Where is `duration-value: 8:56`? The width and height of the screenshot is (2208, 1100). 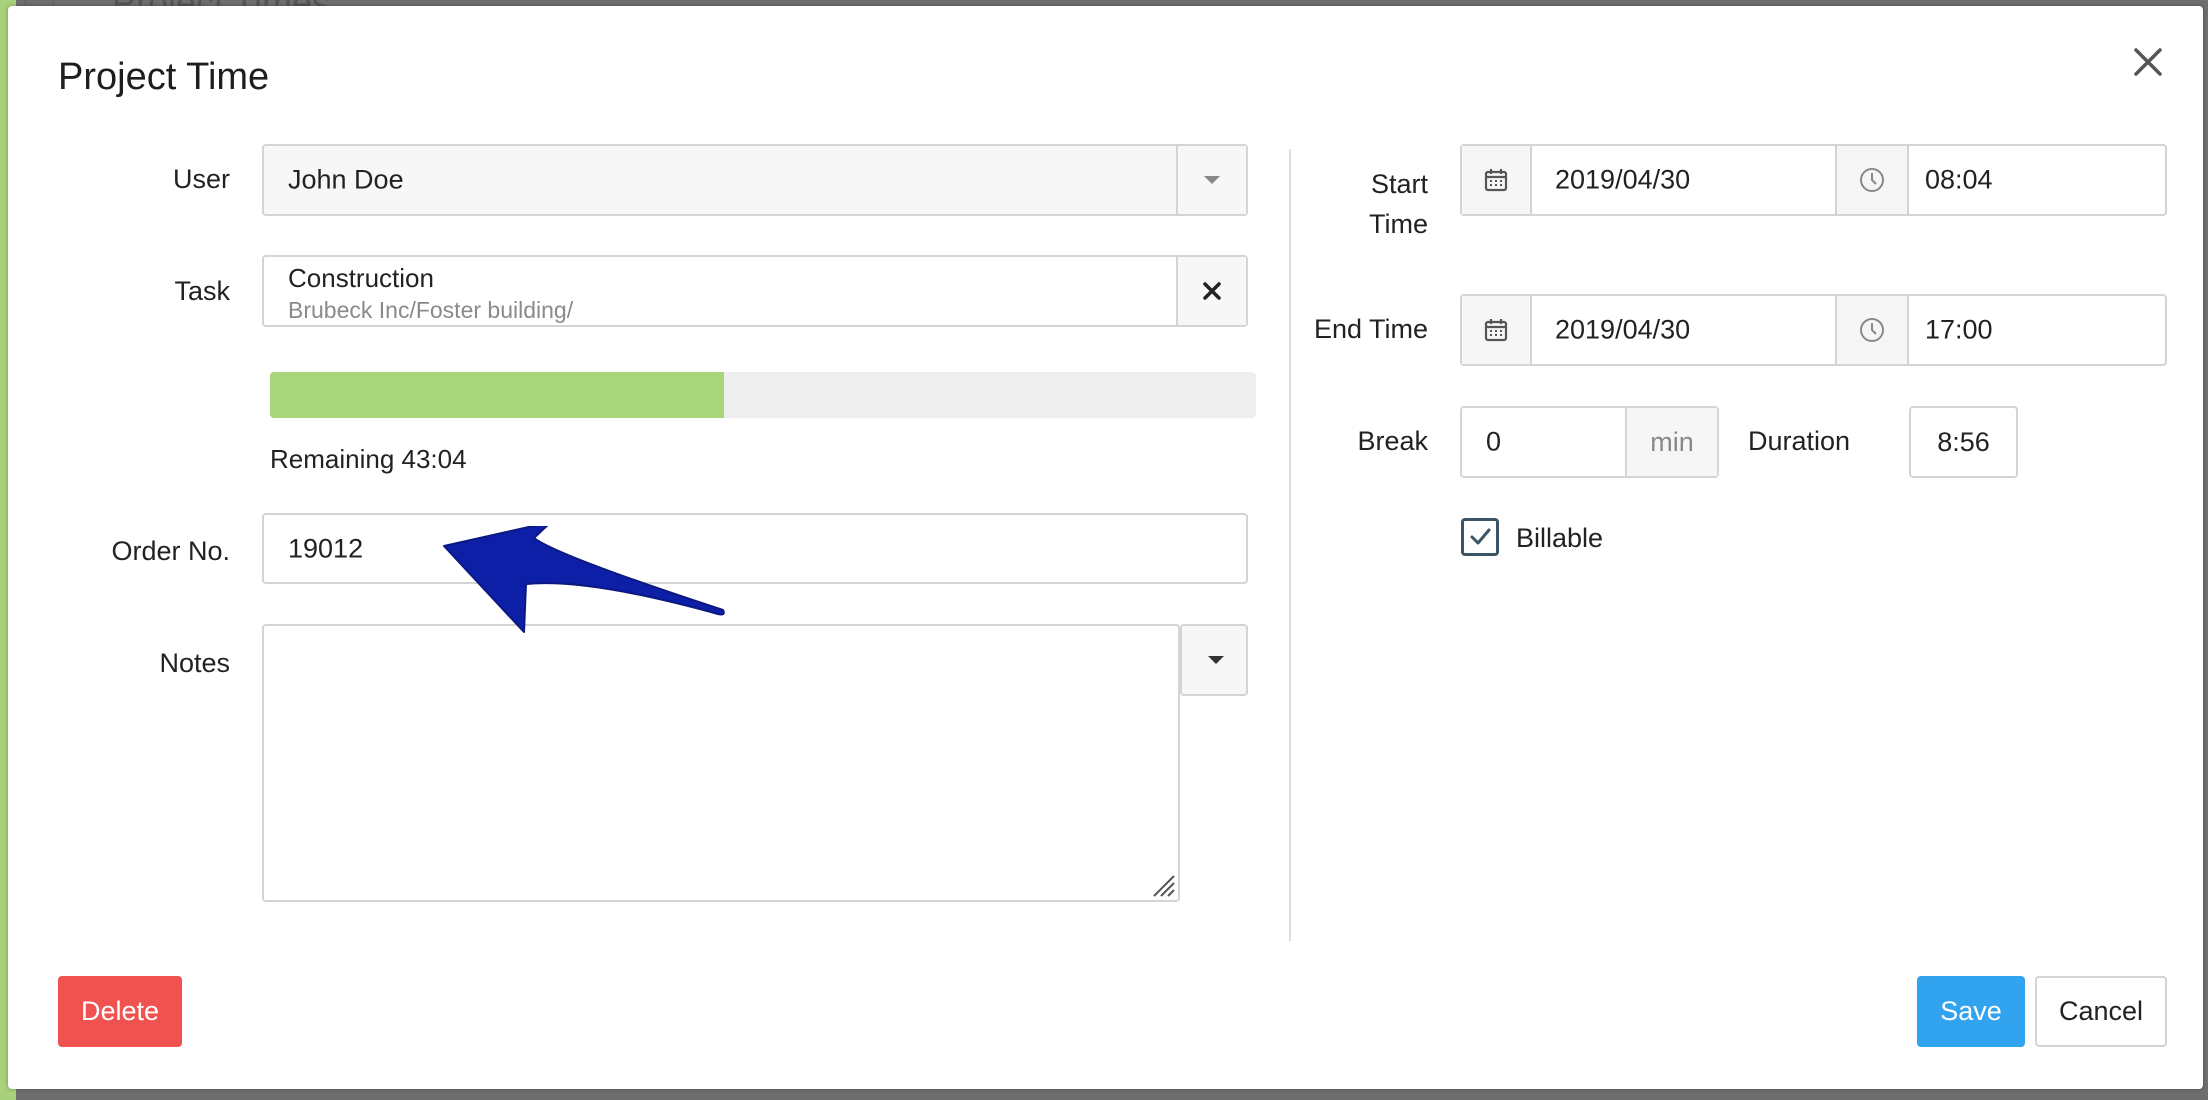 duration-value: 8:56 is located at coordinates (1963, 441).